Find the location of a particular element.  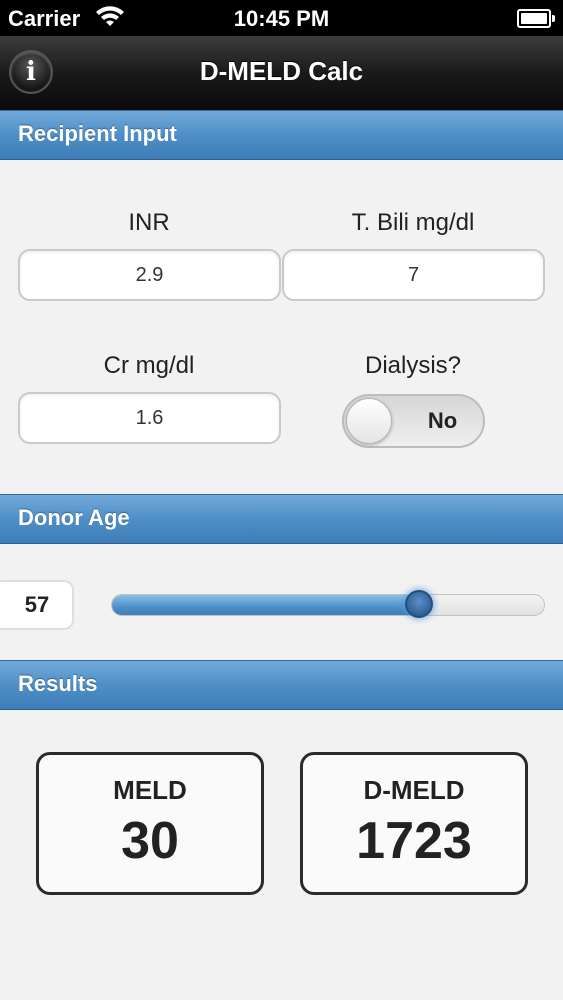

section-header-recipient-input: Recipient Input is located at coordinates (281, 135).